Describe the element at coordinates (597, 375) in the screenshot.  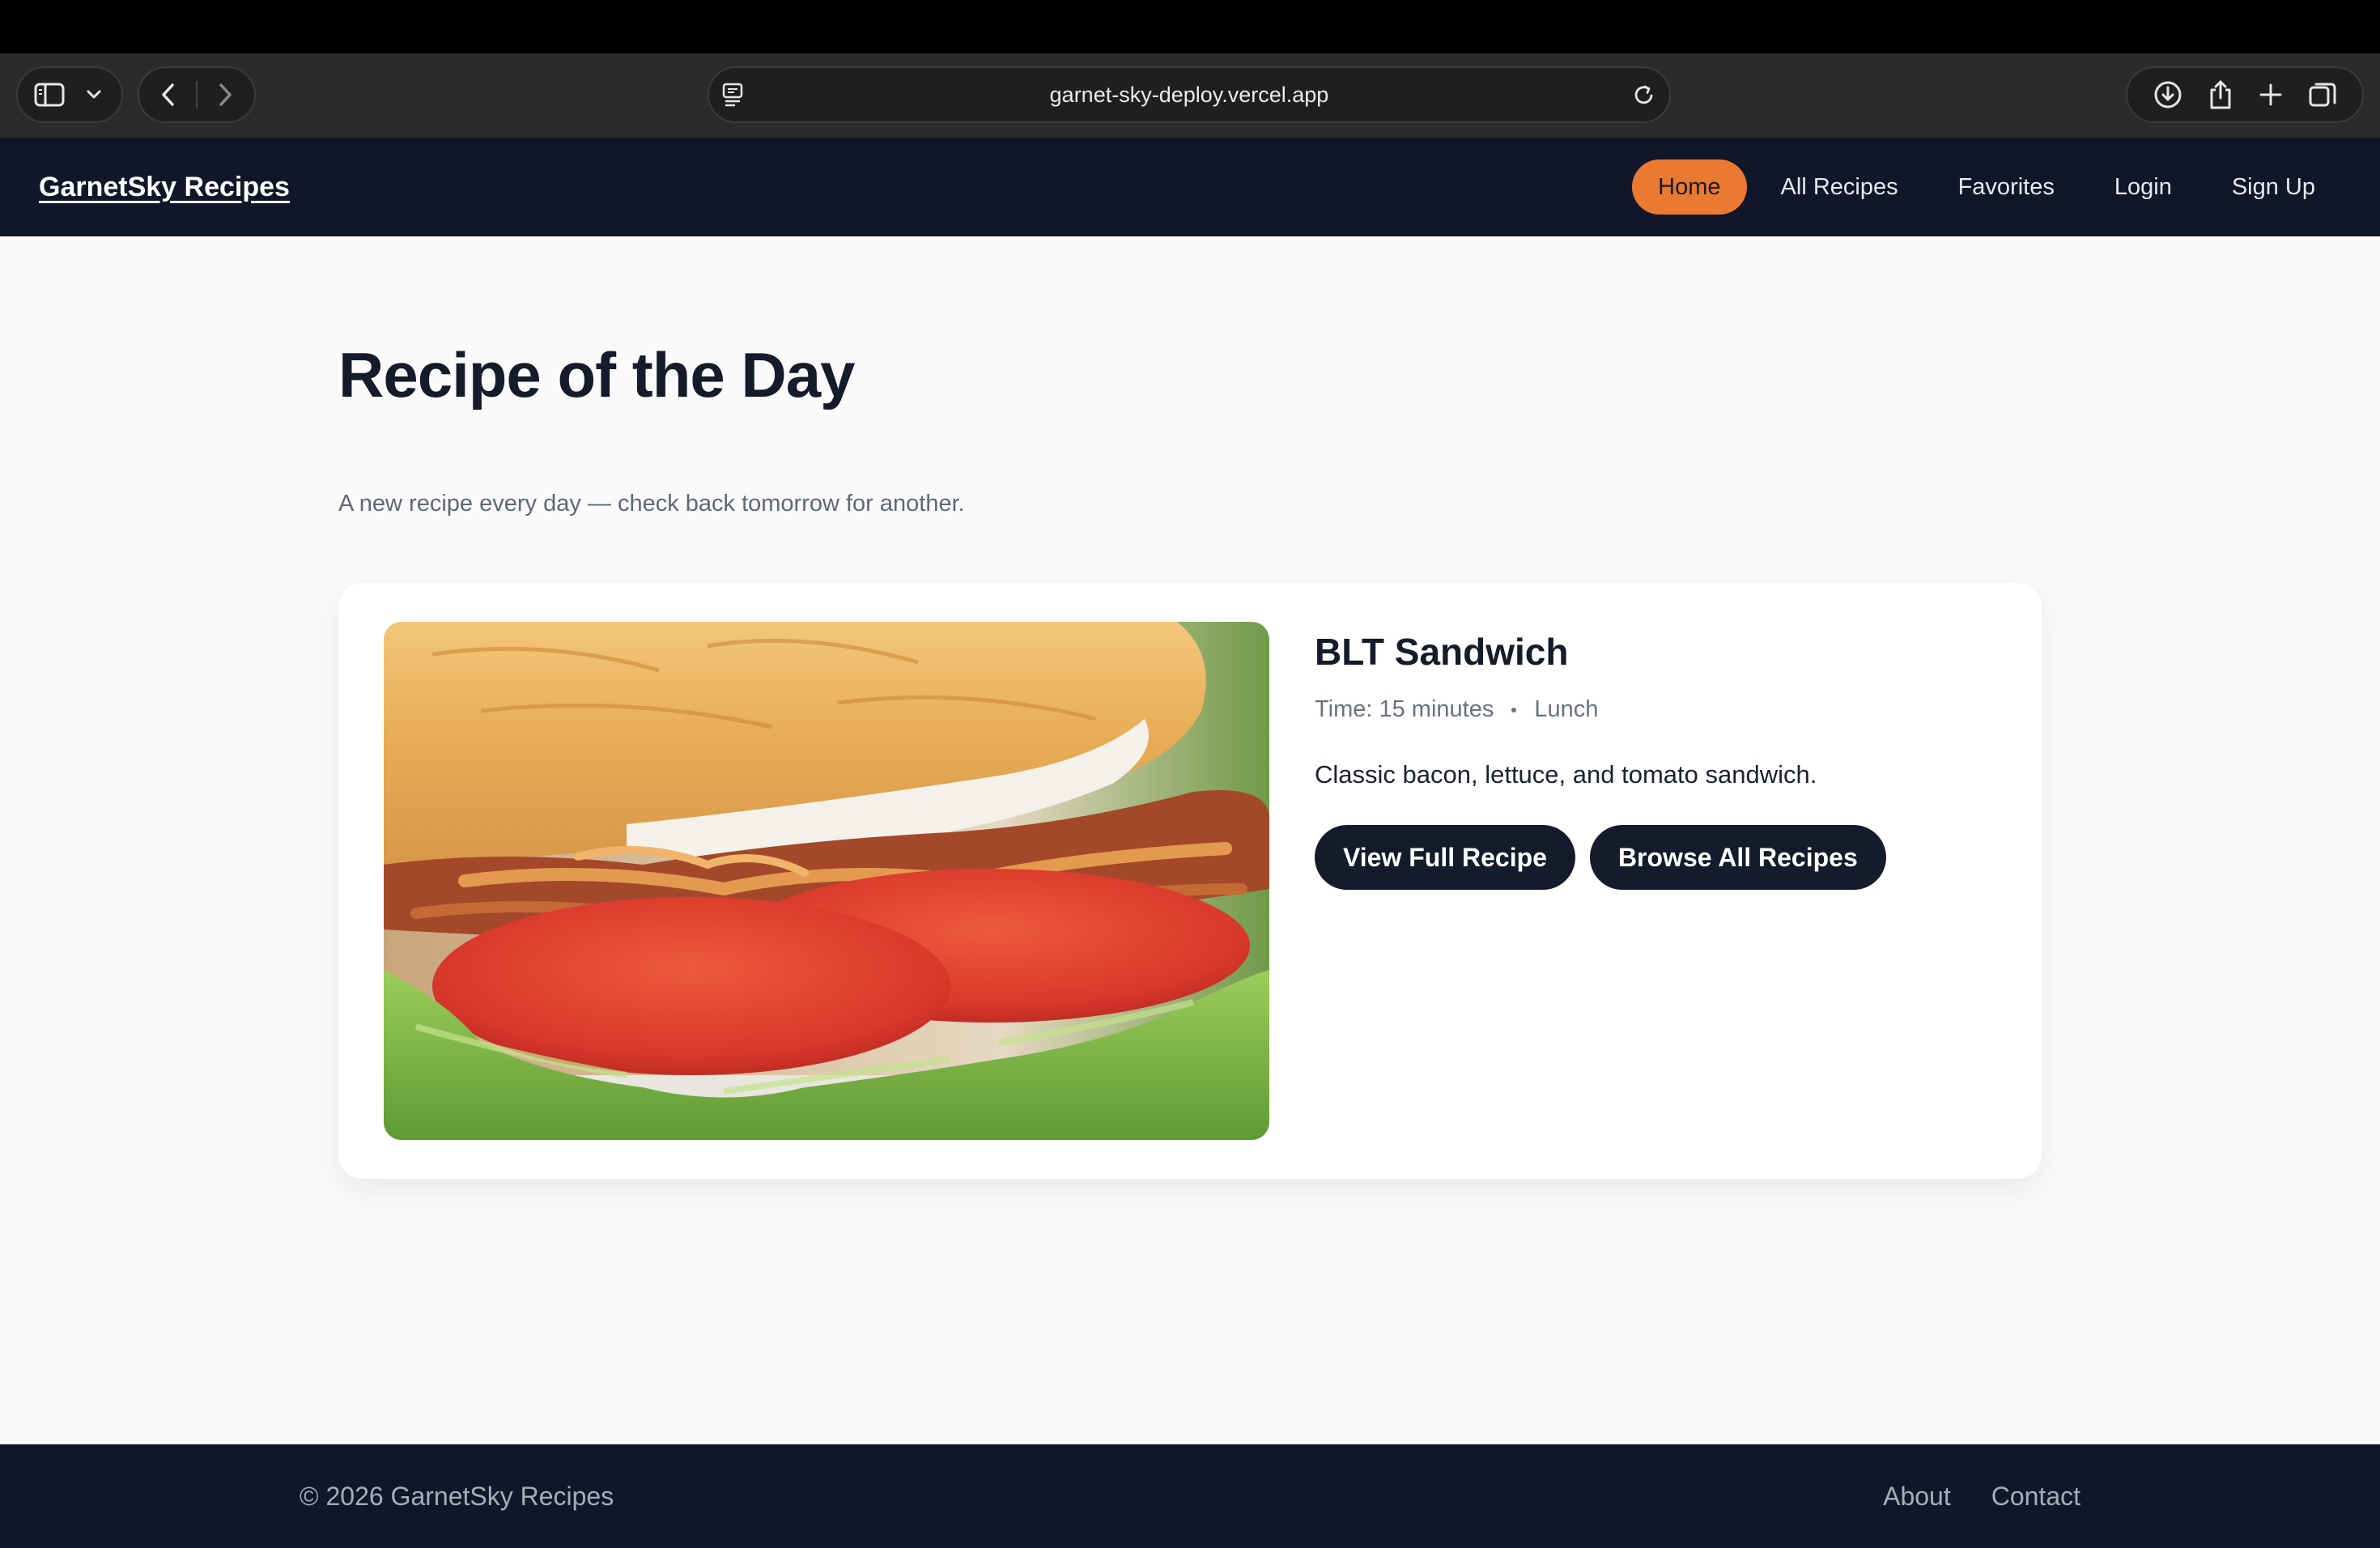
I see `page-title: Recipe of the Day` at that location.